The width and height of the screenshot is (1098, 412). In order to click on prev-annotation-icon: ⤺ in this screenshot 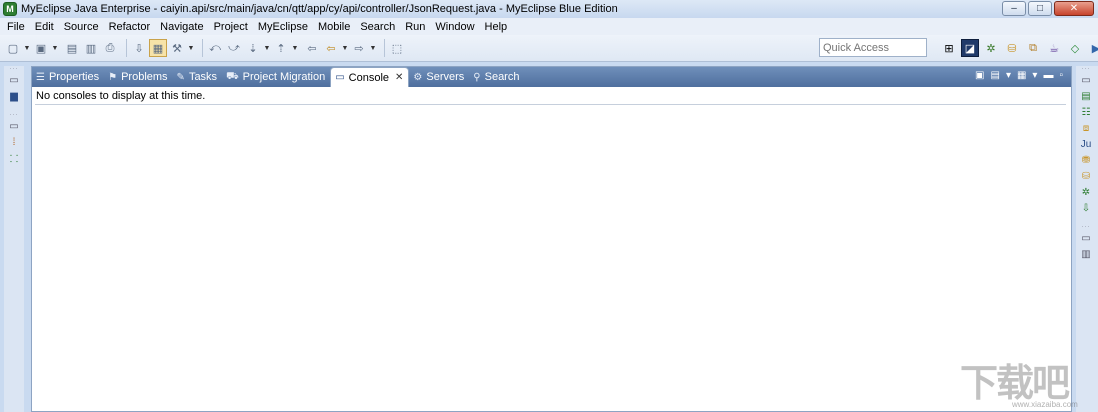, I will do `click(215, 48)`.